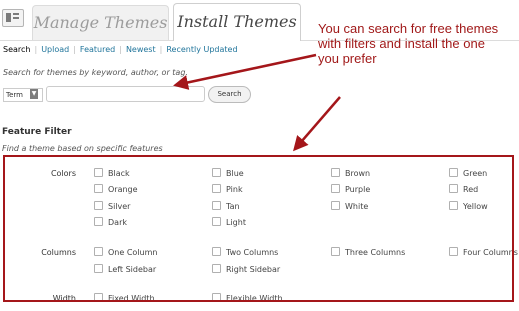  I want to click on annotation-arrows, so click(257, 102).